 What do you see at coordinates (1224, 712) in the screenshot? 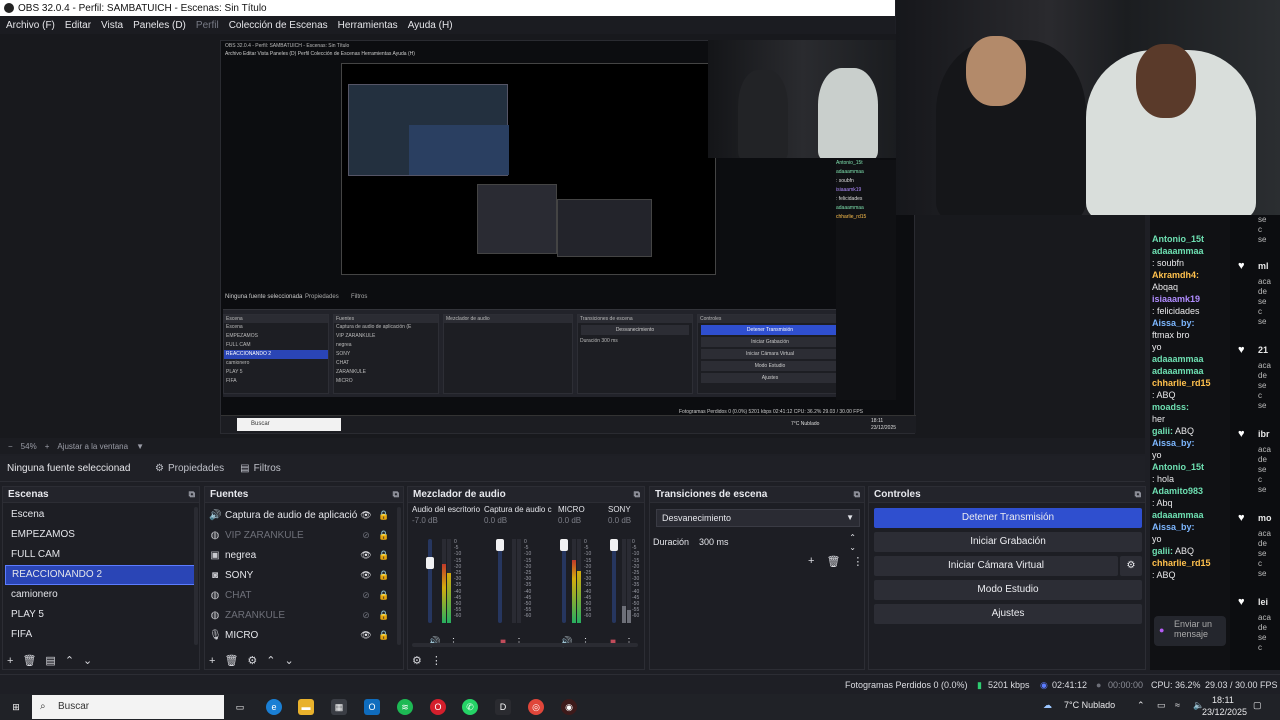
I see `clock-date: 23/12/2025` at bounding box center [1224, 712].